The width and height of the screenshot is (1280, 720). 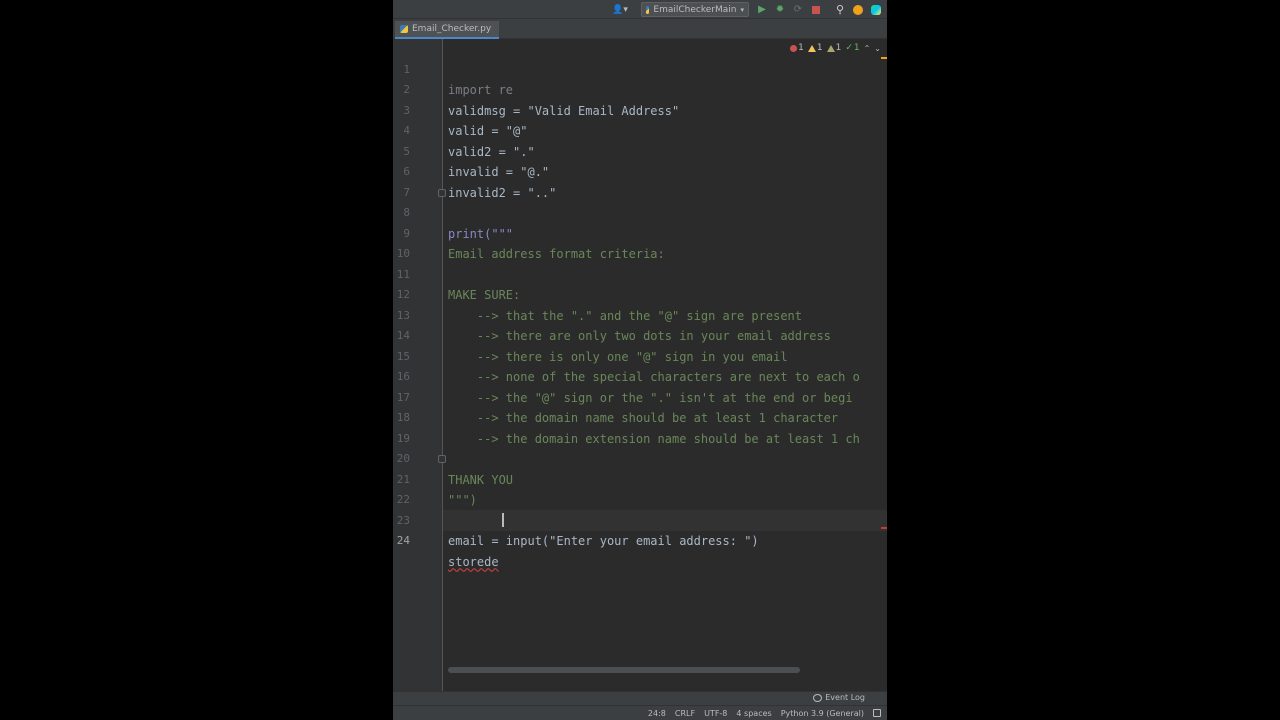 I want to click on warnings-count: 1, so click(x=815, y=48).